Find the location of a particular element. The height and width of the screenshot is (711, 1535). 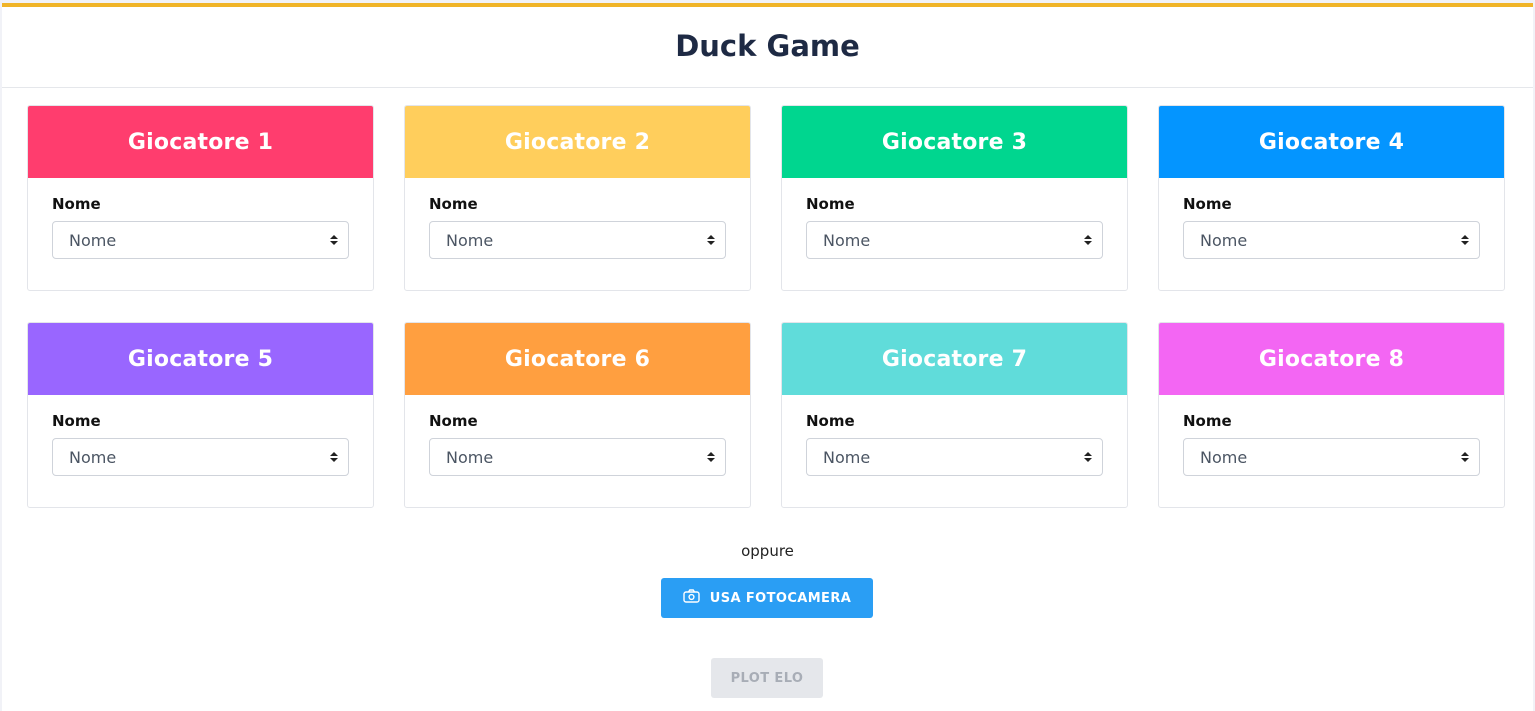

plot-elo-button: PLOT ELO is located at coordinates (767, 678).